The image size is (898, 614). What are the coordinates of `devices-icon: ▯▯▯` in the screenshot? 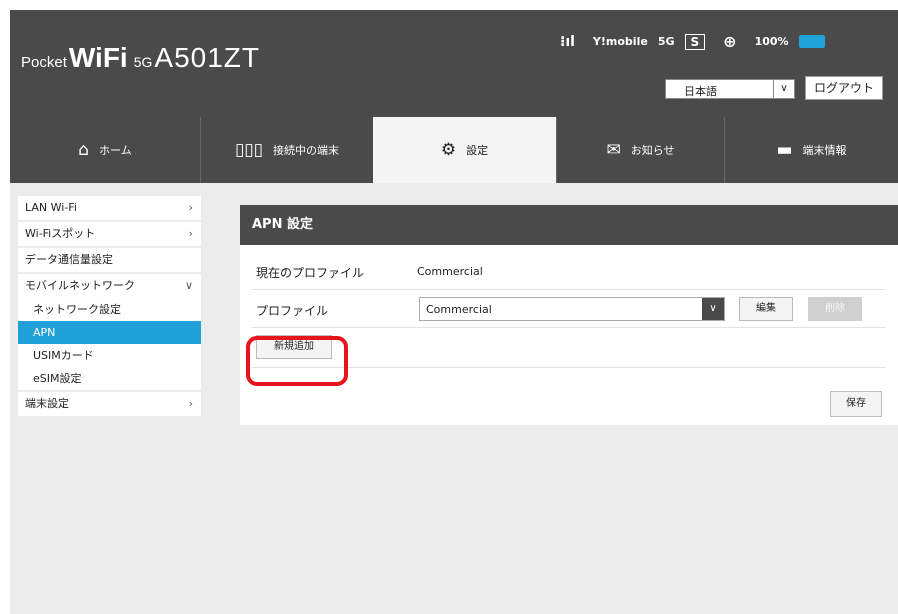 It's located at (249, 150).